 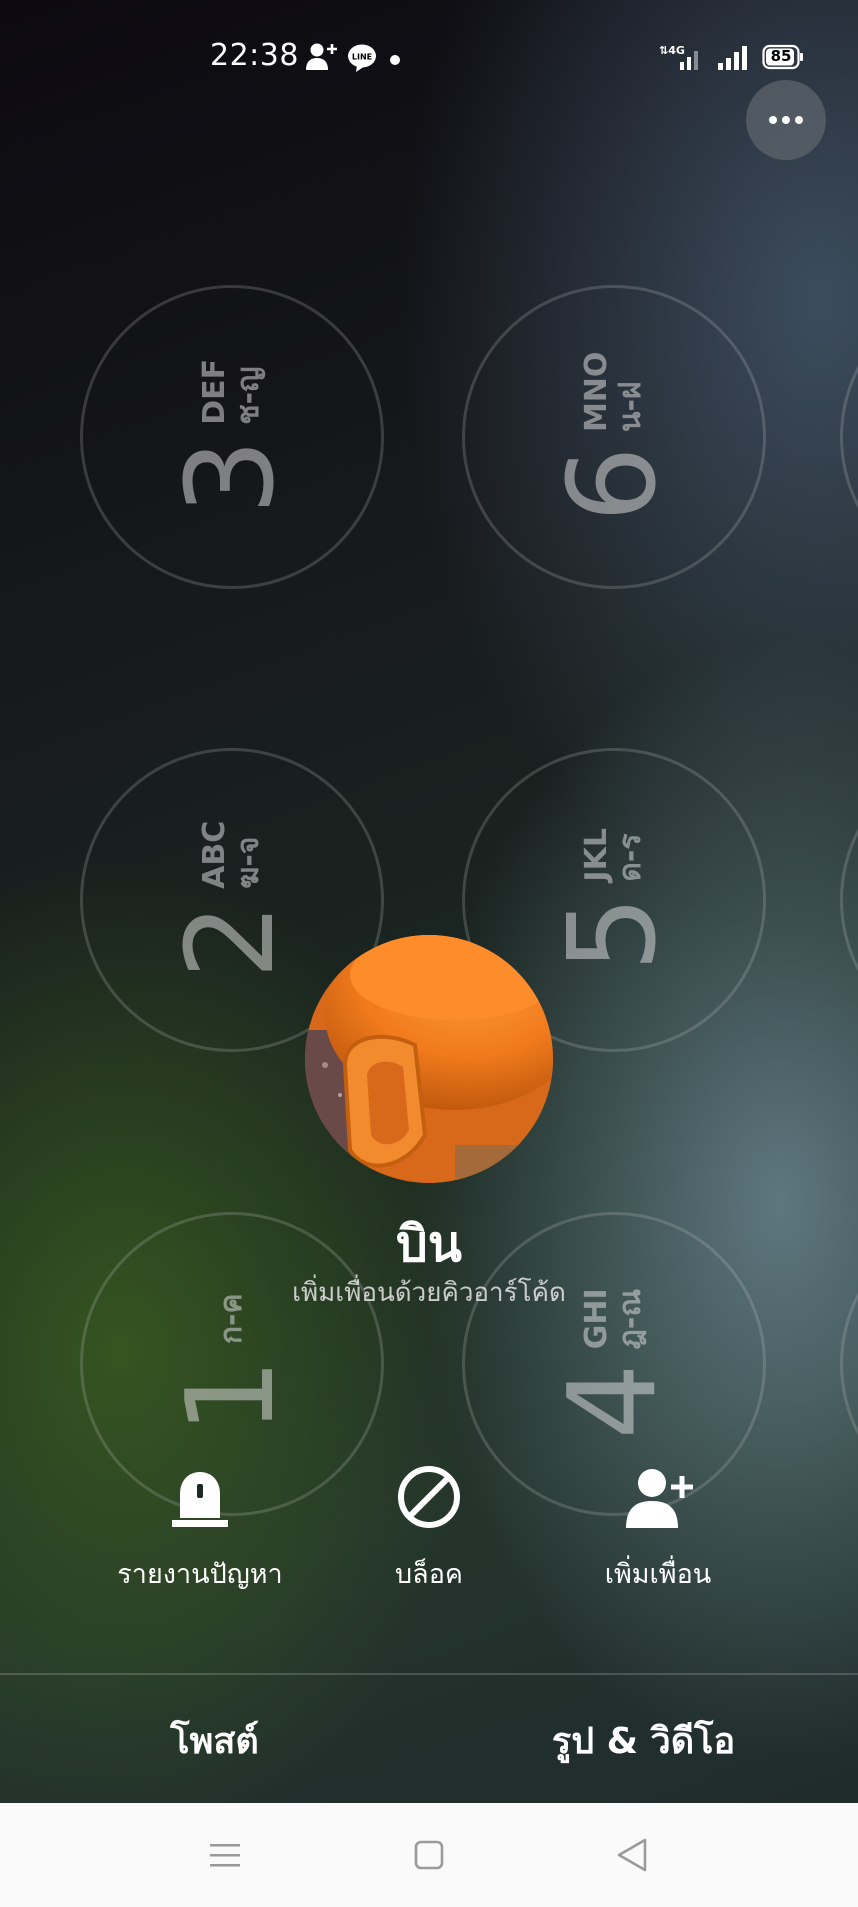 What do you see at coordinates (232, 437) in the screenshot?
I see `cover-keypad-key: 3 DEF ช-ญ` at bounding box center [232, 437].